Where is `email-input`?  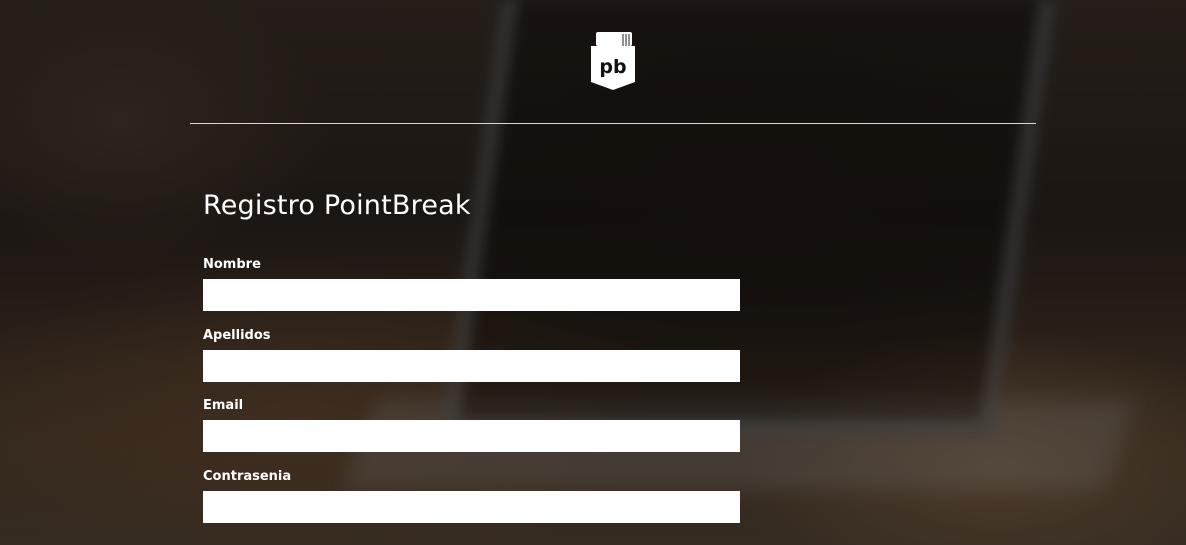 email-input is located at coordinates (471, 436).